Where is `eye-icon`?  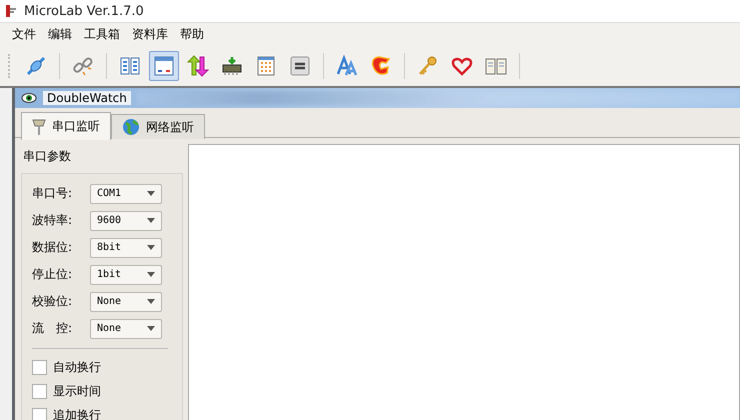
eye-icon is located at coordinates (29, 98).